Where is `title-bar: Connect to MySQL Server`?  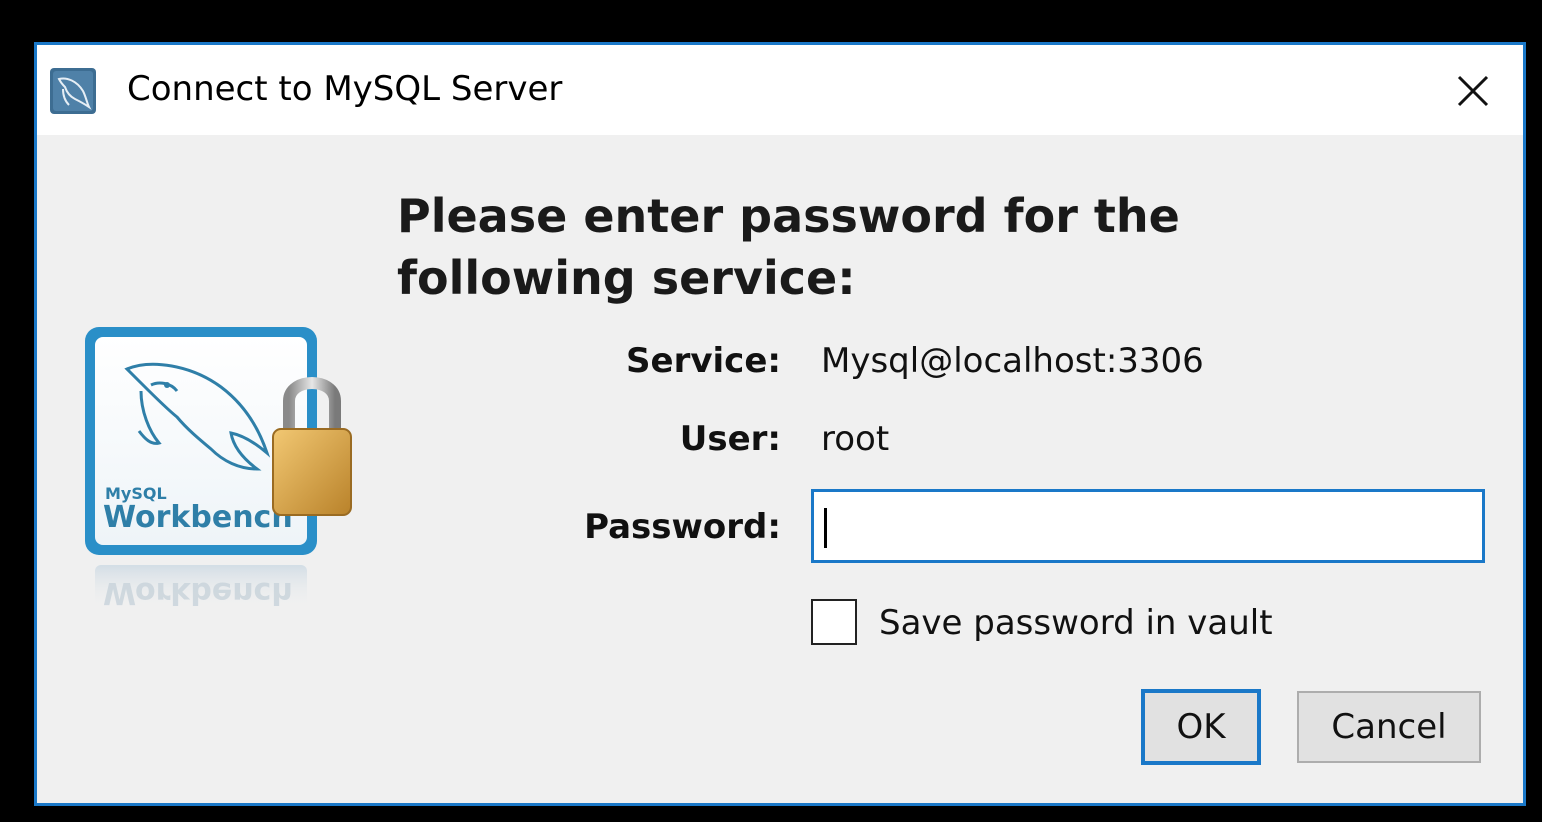 title-bar: Connect to MySQL Server is located at coordinates (780, 90).